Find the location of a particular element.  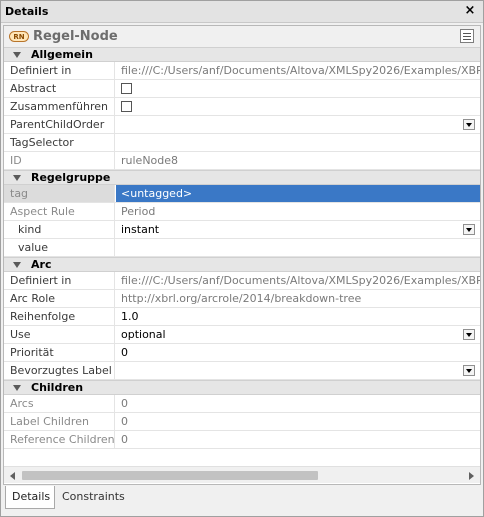

property-name: Zusammenführen is located at coordinates (59, 106).